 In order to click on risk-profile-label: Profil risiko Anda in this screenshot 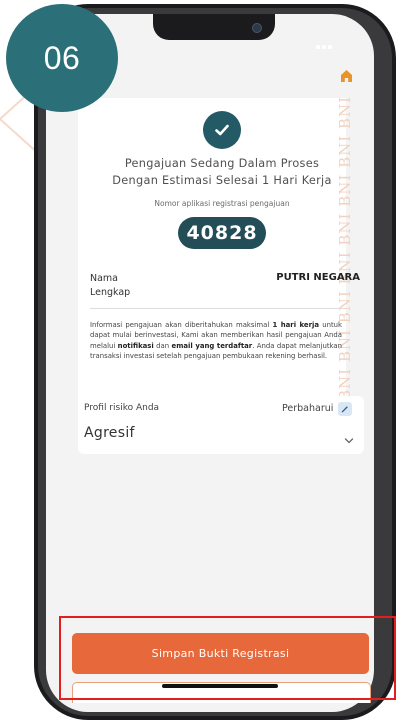, I will do `click(122, 408)`.